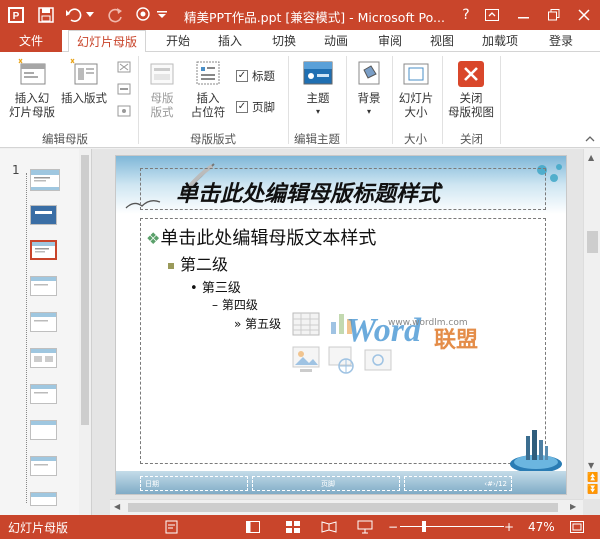 This screenshot has height=539, width=600. Describe the element at coordinates (308, 194) in the screenshot. I see `slide-title: 单击此处编辑母版标题样式` at that location.